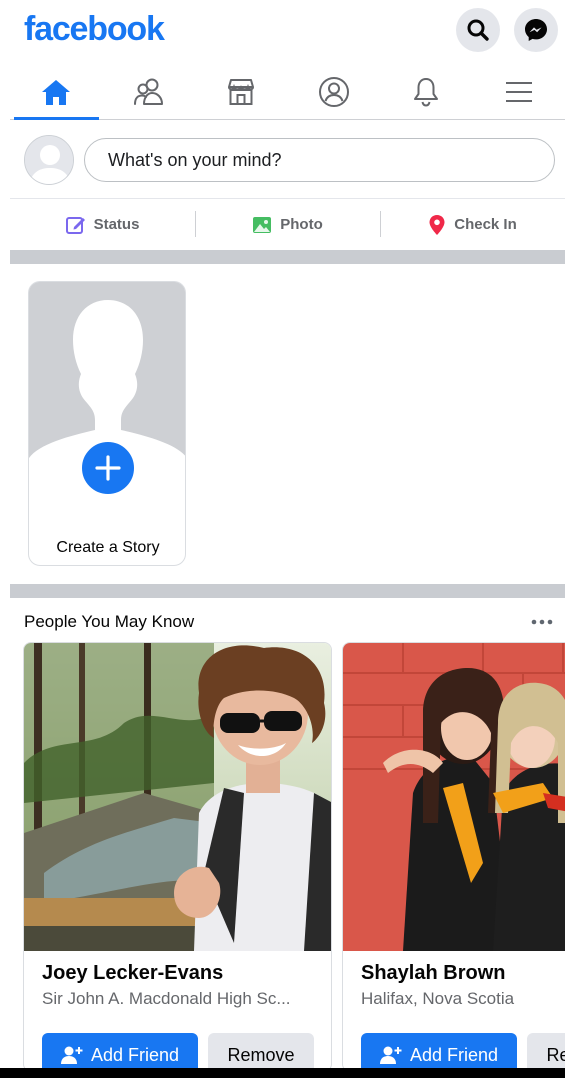  I want to click on default-avatar-icon, so click(49, 160).